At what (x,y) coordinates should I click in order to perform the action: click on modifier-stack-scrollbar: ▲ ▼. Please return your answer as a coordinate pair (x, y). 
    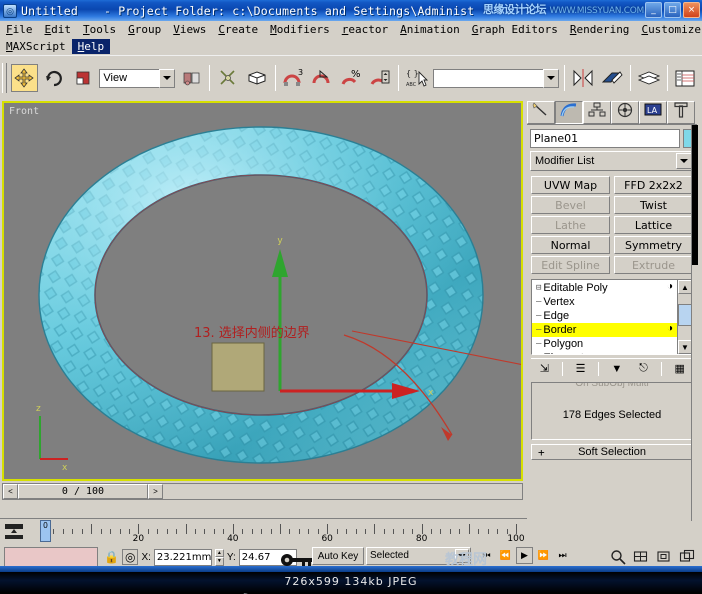
    Looking at the image, I should click on (684, 317).